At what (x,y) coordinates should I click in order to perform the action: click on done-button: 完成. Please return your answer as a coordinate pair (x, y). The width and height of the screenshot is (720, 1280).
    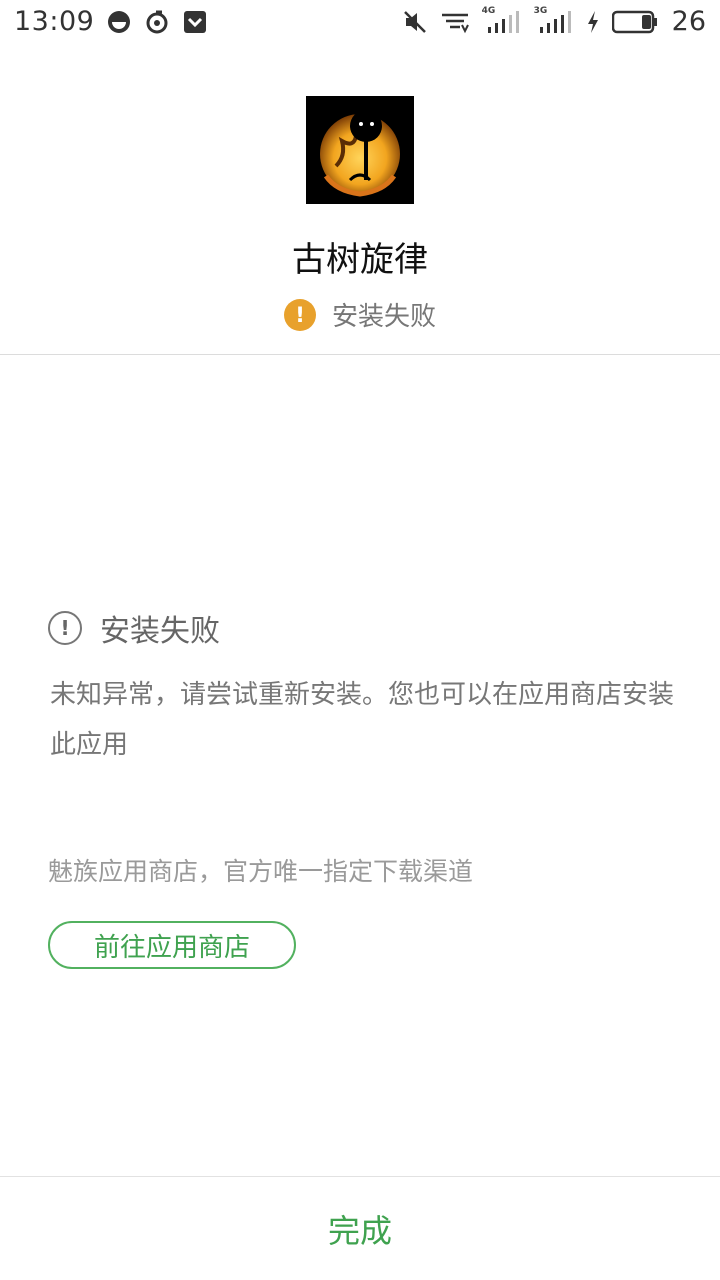
    Looking at the image, I should click on (360, 1228).